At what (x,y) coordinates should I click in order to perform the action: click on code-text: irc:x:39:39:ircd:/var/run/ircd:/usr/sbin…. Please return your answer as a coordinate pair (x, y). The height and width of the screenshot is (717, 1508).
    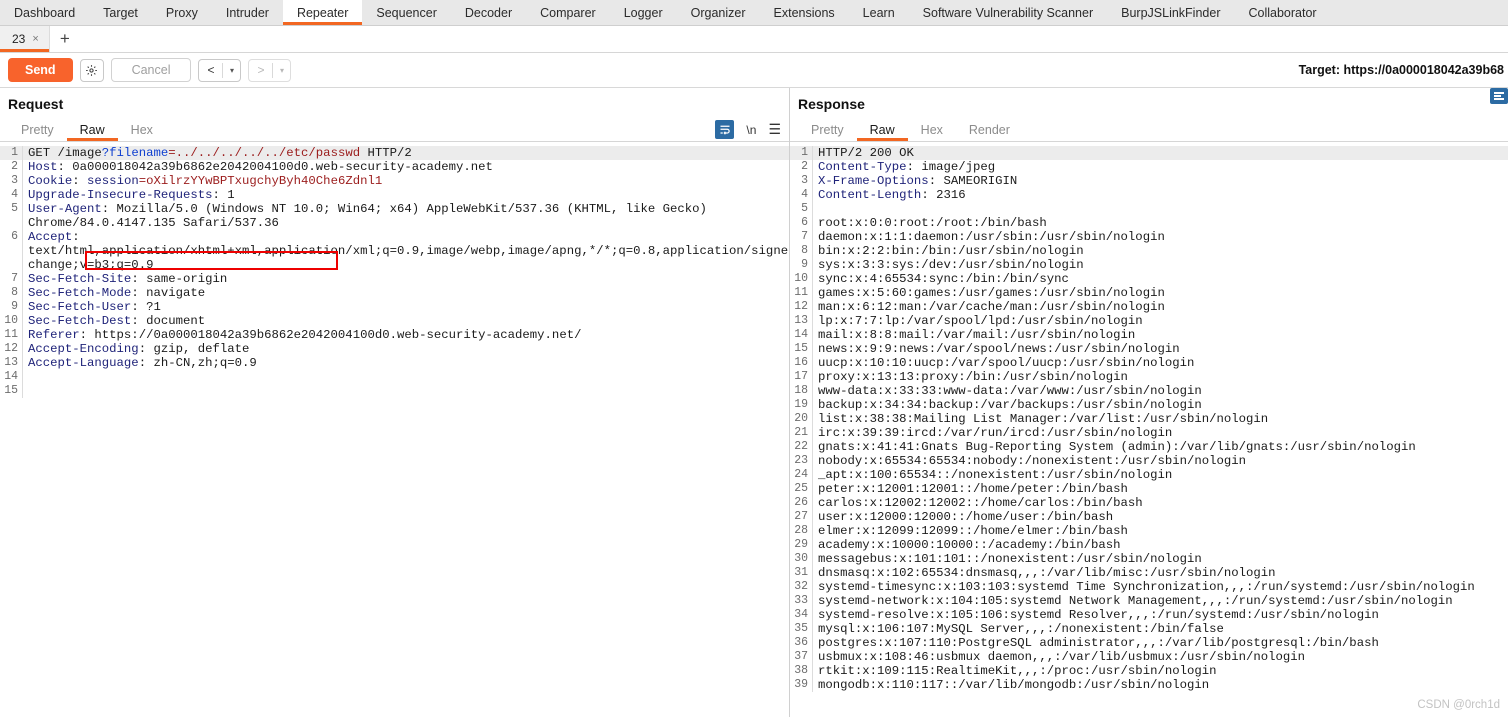
    Looking at the image, I should click on (1160, 433).